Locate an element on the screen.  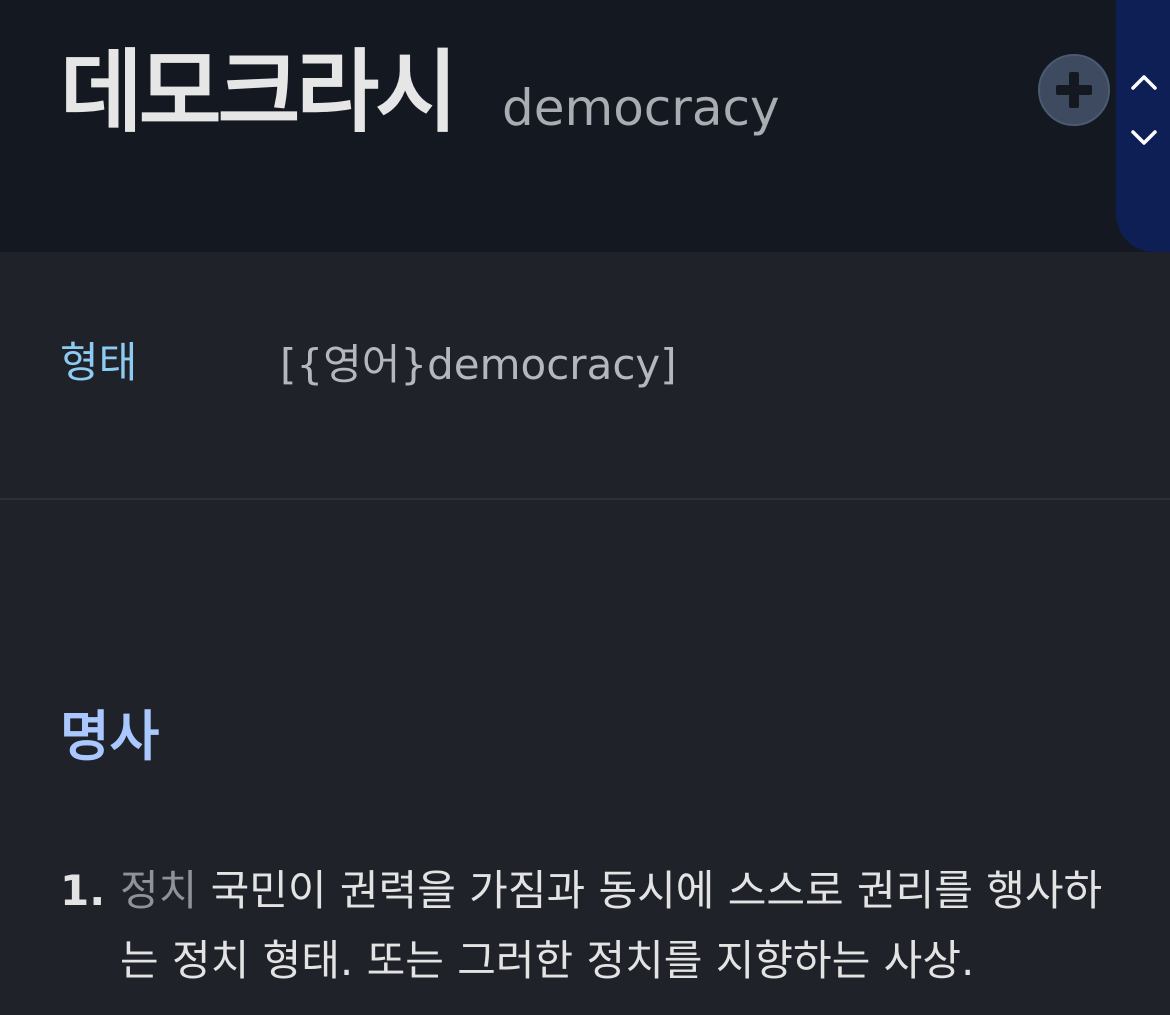
word-form-label: 형태 is located at coordinates (99, 362).